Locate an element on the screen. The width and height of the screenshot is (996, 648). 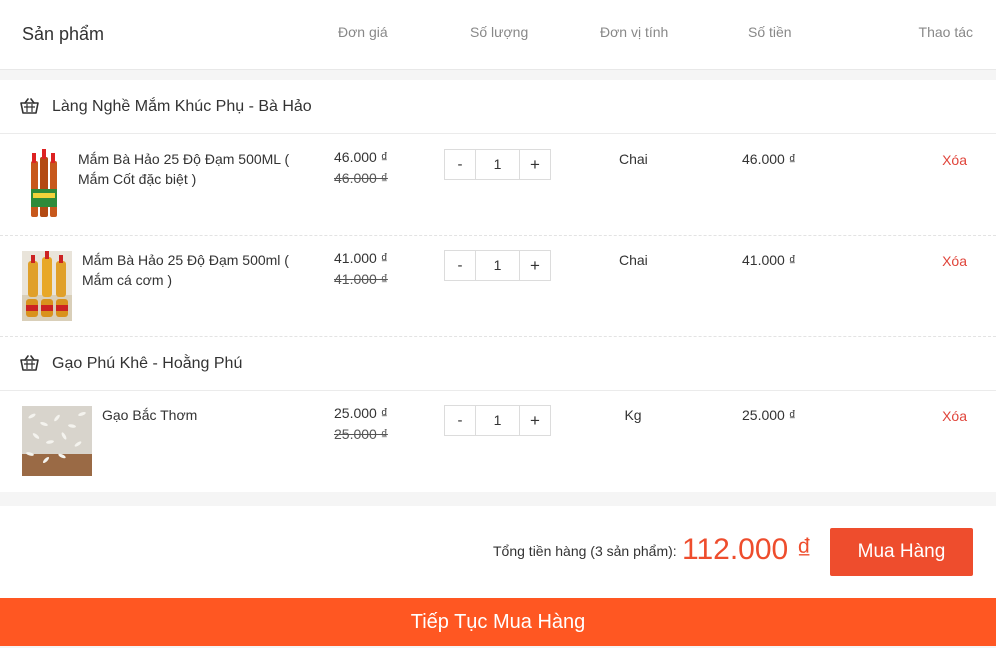
header-unit-price: Đơn giá is located at coordinates (363, 32).